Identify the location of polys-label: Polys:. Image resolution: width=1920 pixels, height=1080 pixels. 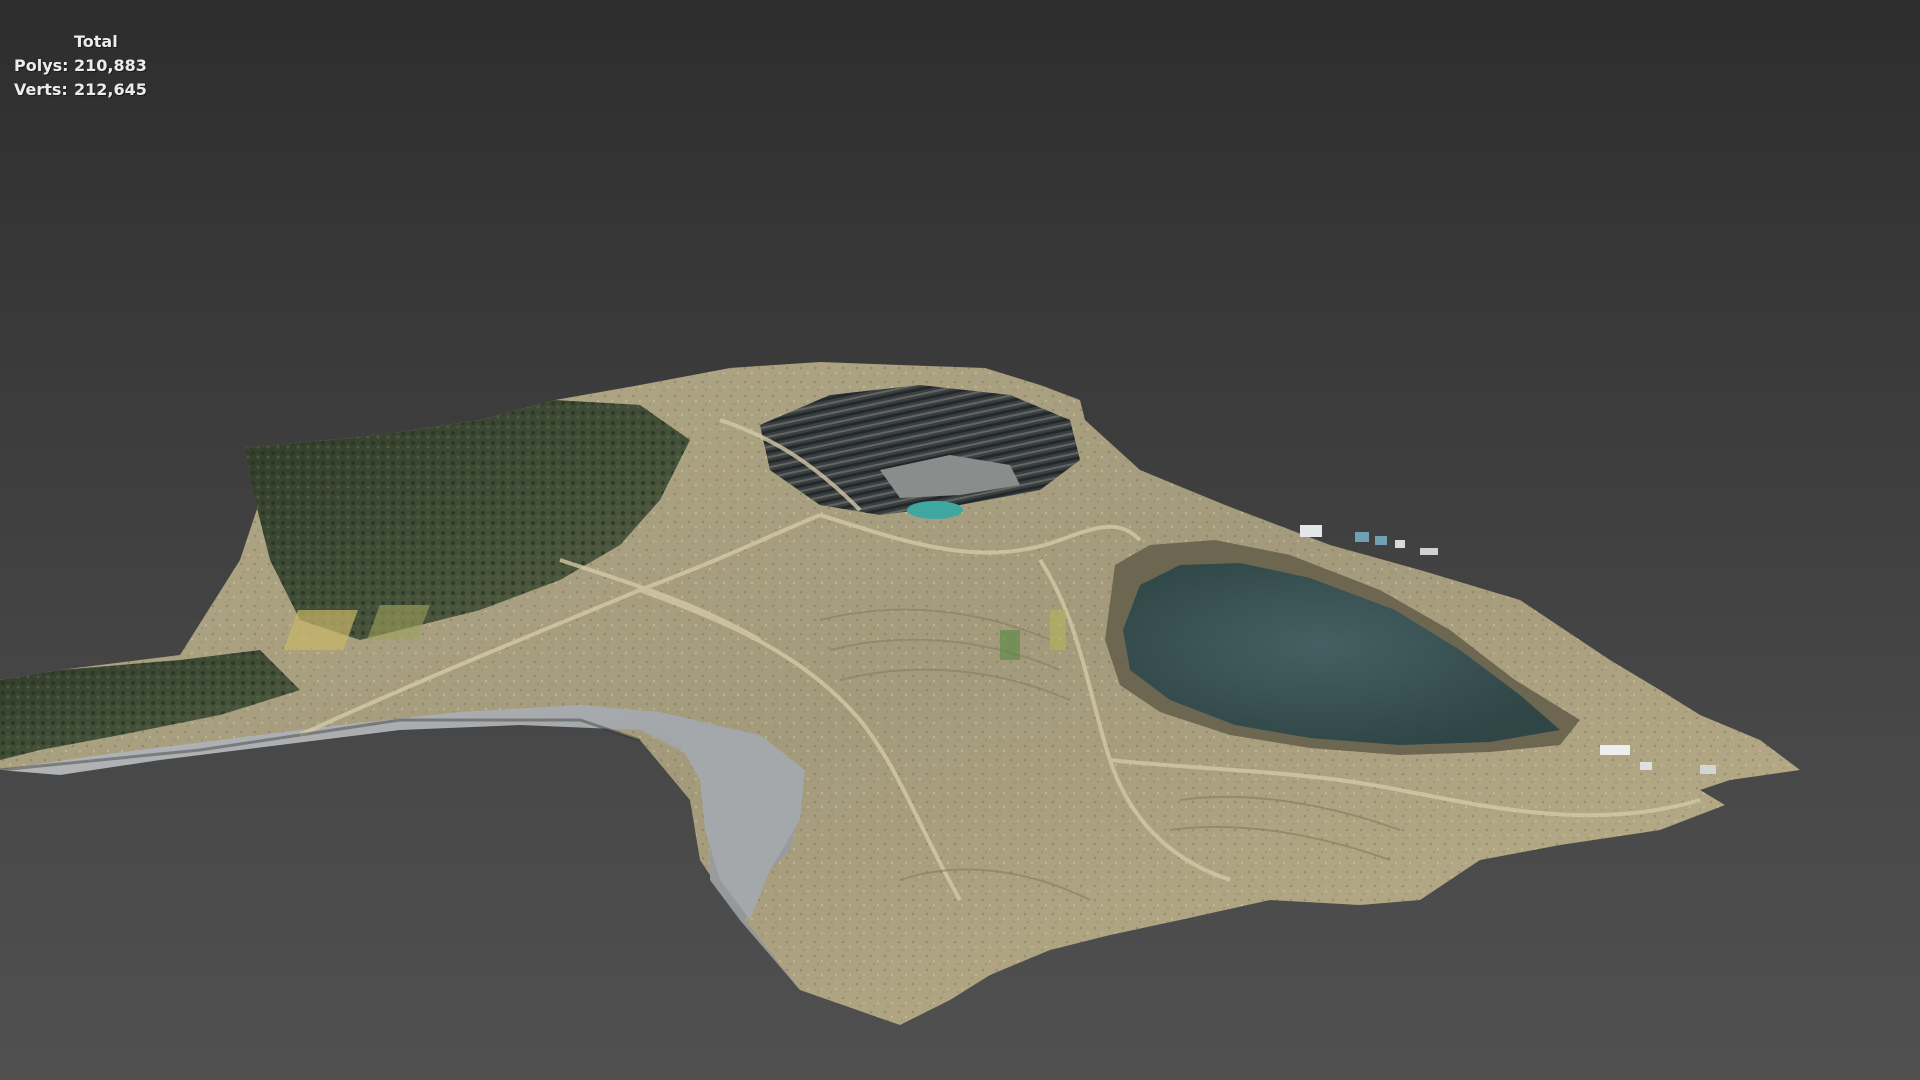
(41, 65).